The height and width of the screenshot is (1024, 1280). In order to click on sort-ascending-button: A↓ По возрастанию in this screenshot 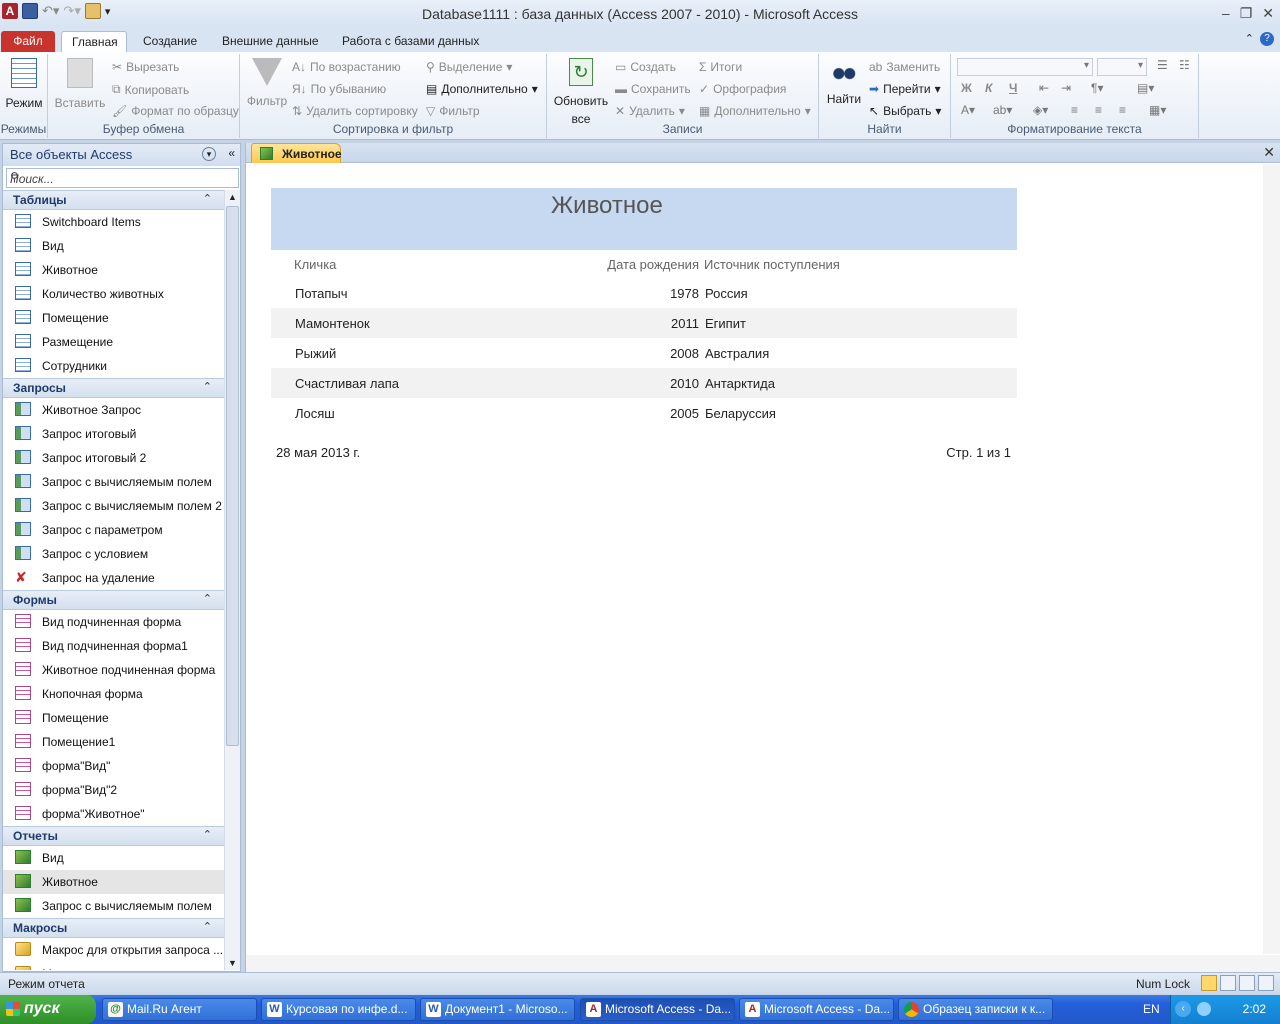, I will do `click(346, 67)`.